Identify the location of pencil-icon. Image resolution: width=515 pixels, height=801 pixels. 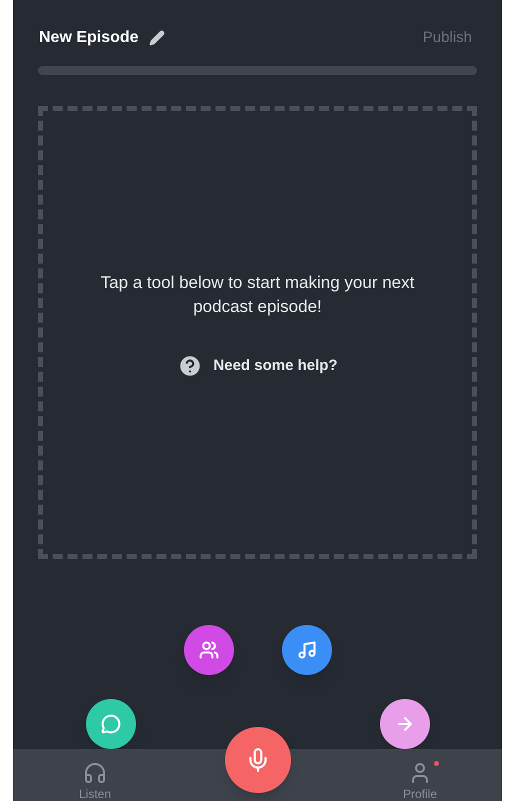
(156, 38).